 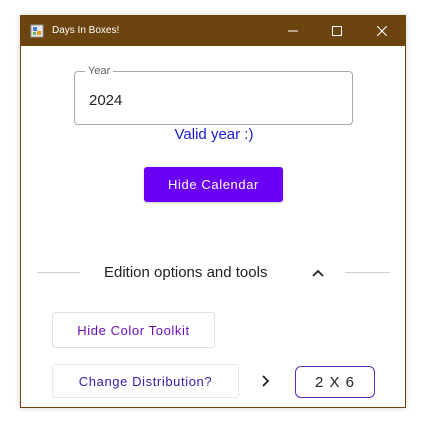 I want to click on close-icon, so click(x=381, y=31).